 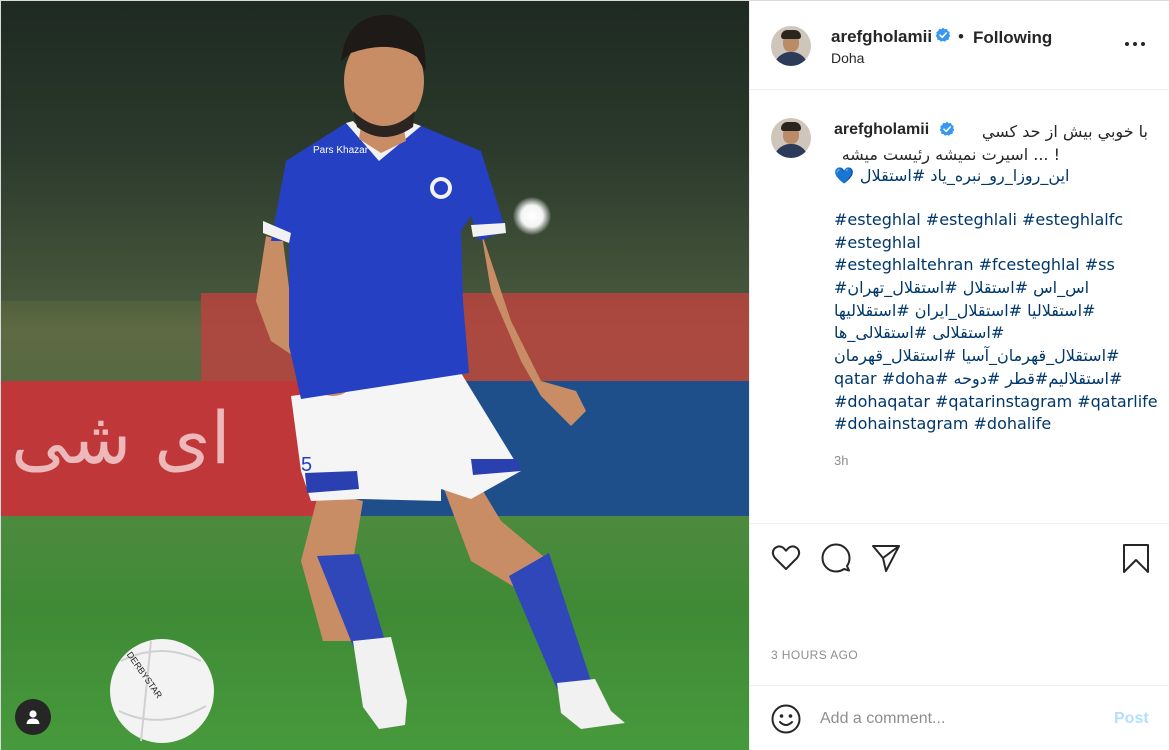 What do you see at coordinates (996, 402) in the screenshot?
I see `hashtag-line: #dohaqatar #qatarinstagram #qatarlife` at bounding box center [996, 402].